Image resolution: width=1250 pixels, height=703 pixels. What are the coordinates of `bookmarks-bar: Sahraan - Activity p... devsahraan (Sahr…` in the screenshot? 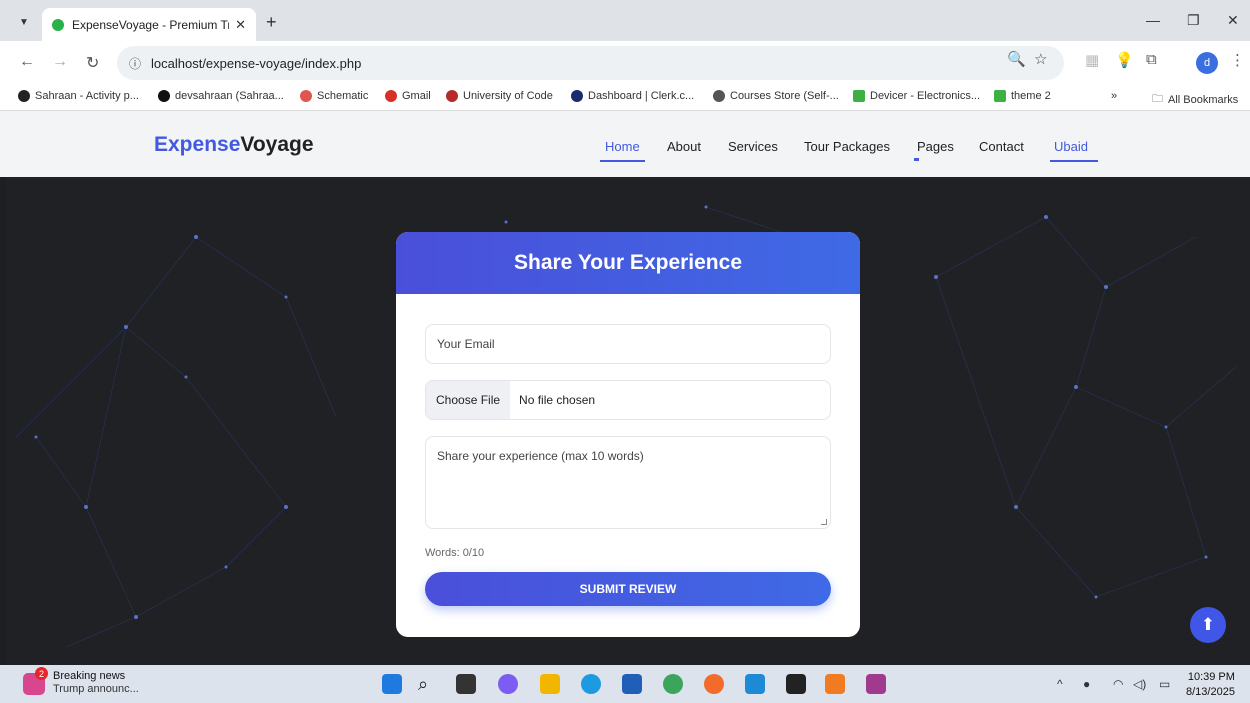 It's located at (625, 98).